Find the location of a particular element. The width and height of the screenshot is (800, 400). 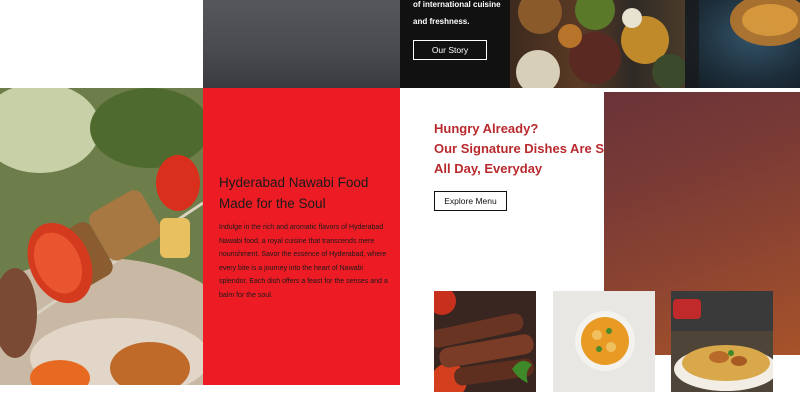

biryani-illustration is located at coordinates (722, 341).